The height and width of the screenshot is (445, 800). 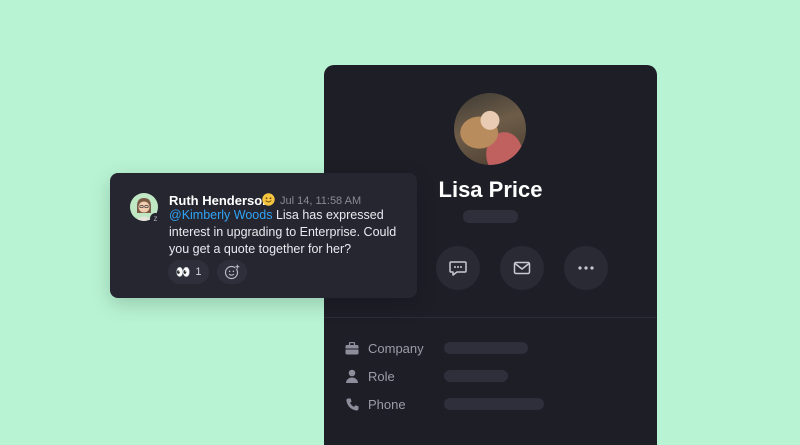 What do you see at coordinates (381, 376) in the screenshot?
I see `field-label-role: Role` at bounding box center [381, 376].